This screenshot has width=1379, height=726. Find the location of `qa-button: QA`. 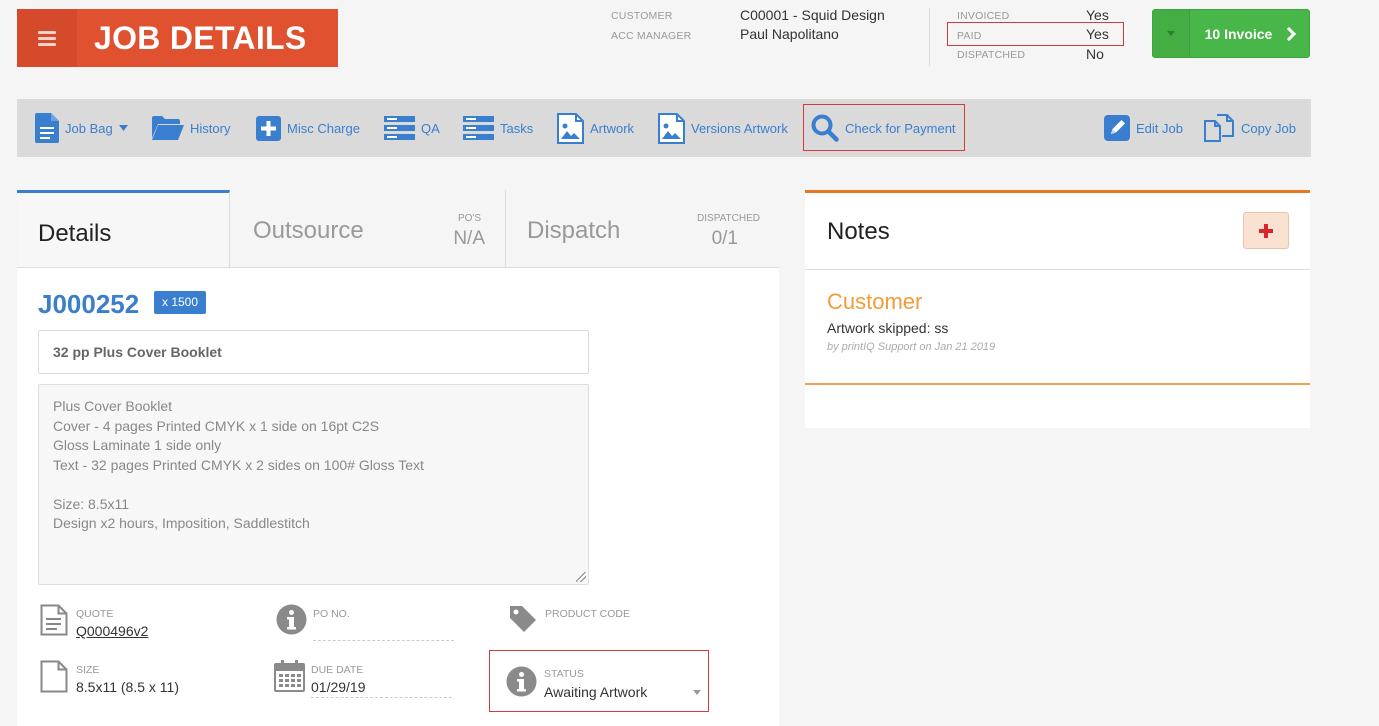

qa-button: QA is located at coordinates (412, 128).